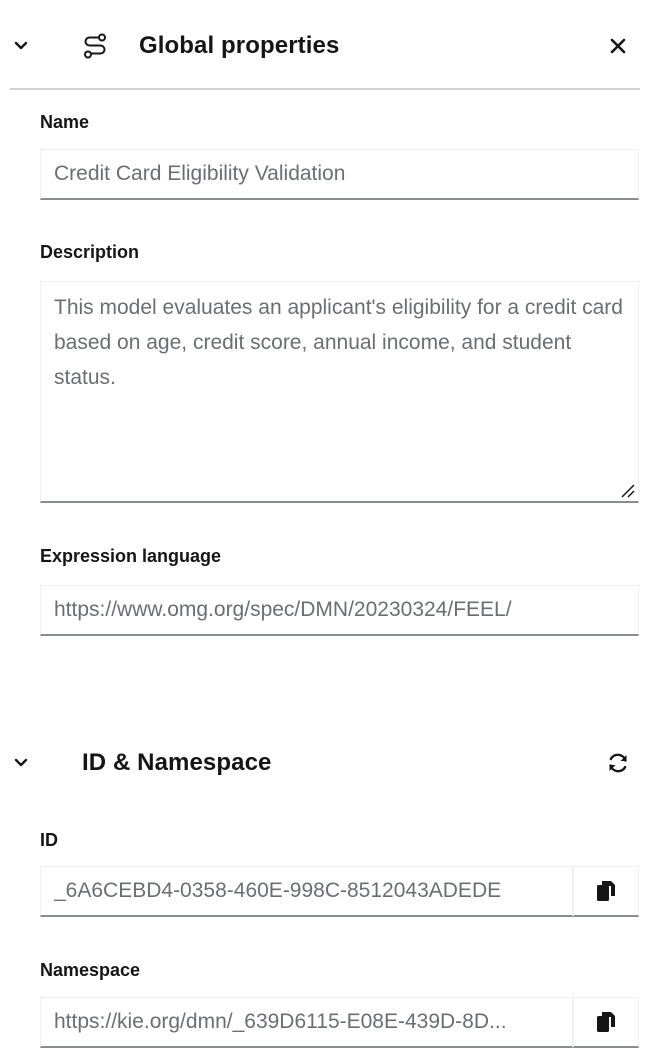 The height and width of the screenshot is (1062, 656). Describe the element at coordinates (131, 556) in the screenshot. I see `expression-language-label: Expression language` at that location.